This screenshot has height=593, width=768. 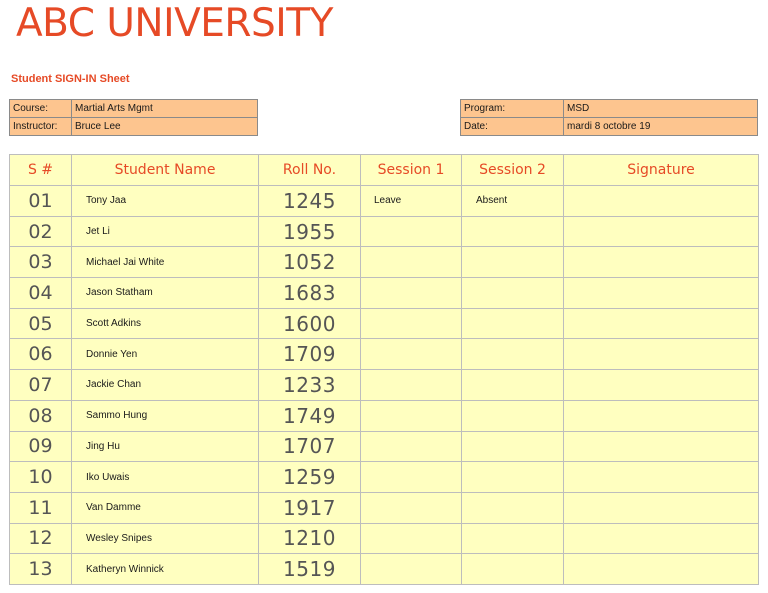 I want to click on student-name-cell: Wesley Snipes, so click(x=165, y=538).